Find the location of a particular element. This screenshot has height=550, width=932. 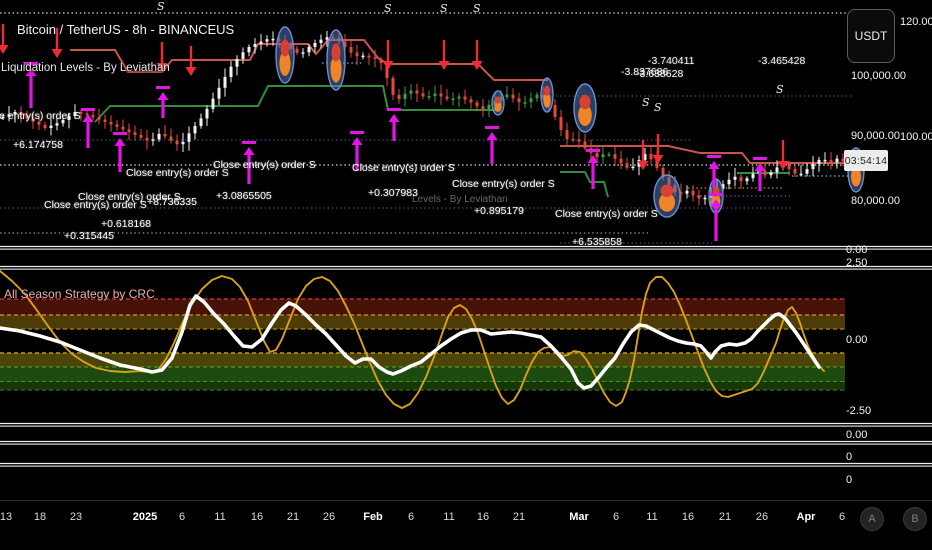

close-entry-value: +3.0865505 is located at coordinates (244, 196).